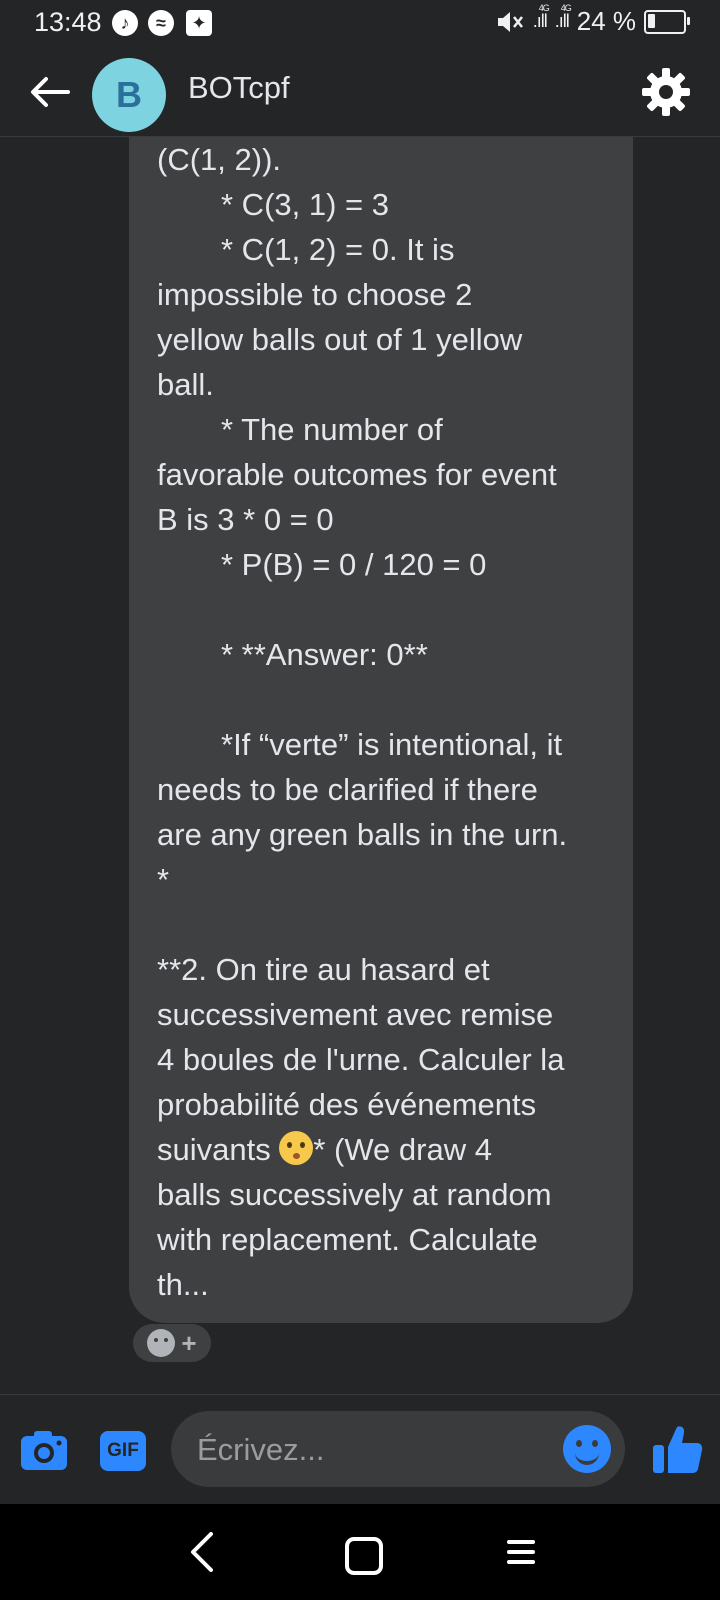  Describe the element at coordinates (362, 834) in the screenshot. I see `message-line: are any green balls in the urn.` at that location.